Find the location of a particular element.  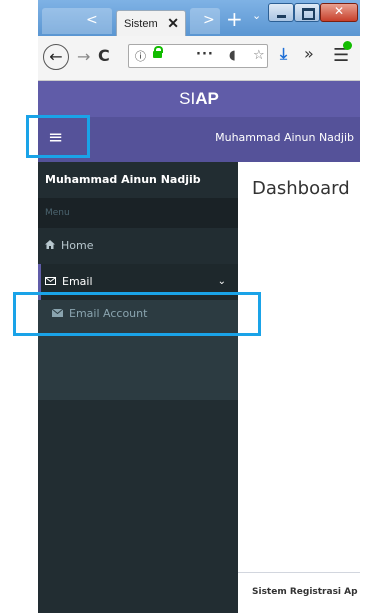

pocket-icon: ◖ is located at coordinates (232, 55).